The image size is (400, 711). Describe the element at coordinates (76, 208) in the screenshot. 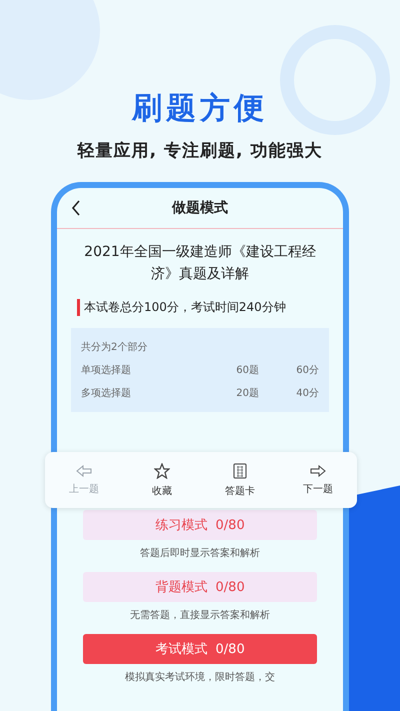

I see `back-icon` at that location.